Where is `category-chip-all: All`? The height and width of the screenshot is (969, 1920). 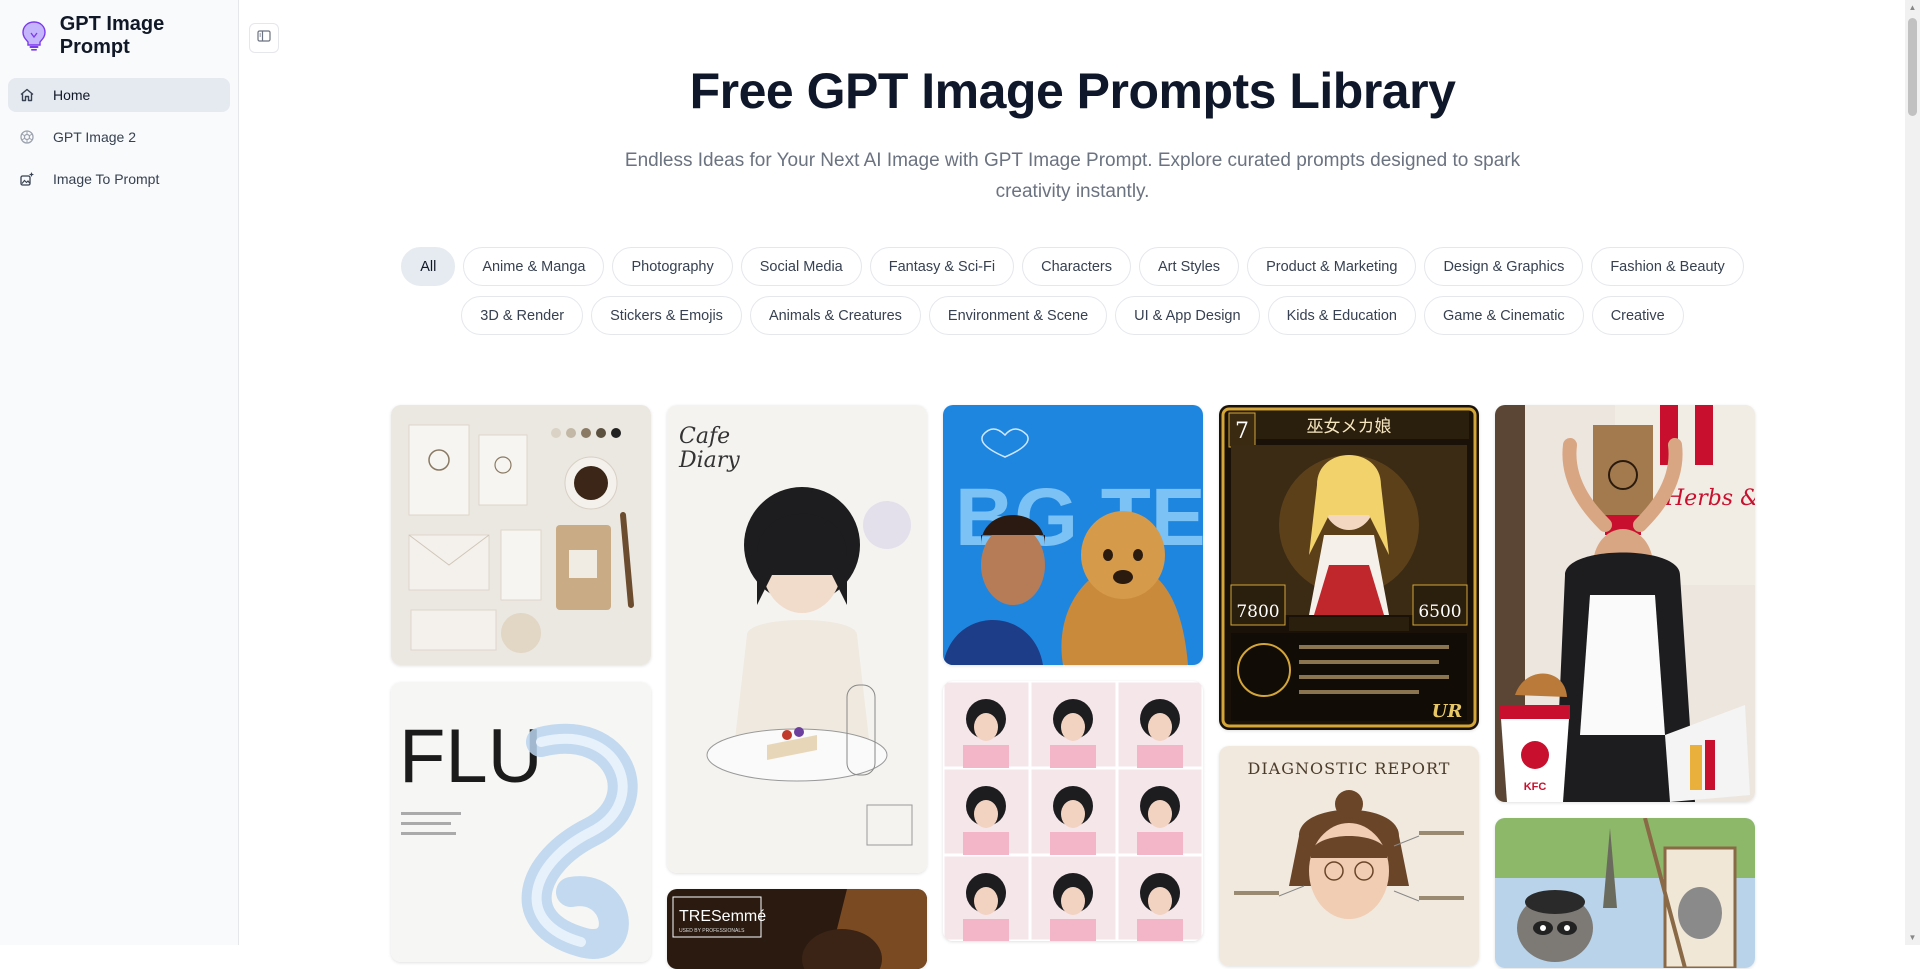 category-chip-all: All is located at coordinates (428, 266).